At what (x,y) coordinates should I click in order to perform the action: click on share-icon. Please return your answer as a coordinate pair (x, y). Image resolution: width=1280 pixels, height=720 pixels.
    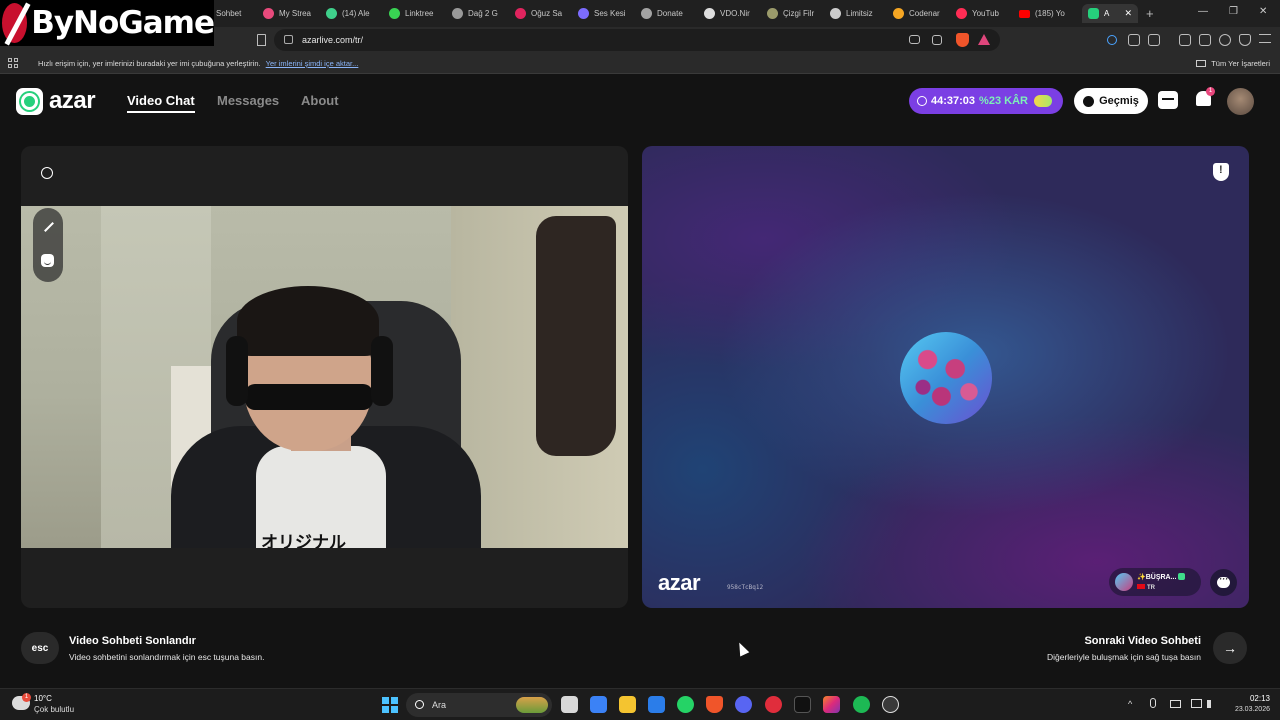
    Looking at the image, I should click on (937, 40).